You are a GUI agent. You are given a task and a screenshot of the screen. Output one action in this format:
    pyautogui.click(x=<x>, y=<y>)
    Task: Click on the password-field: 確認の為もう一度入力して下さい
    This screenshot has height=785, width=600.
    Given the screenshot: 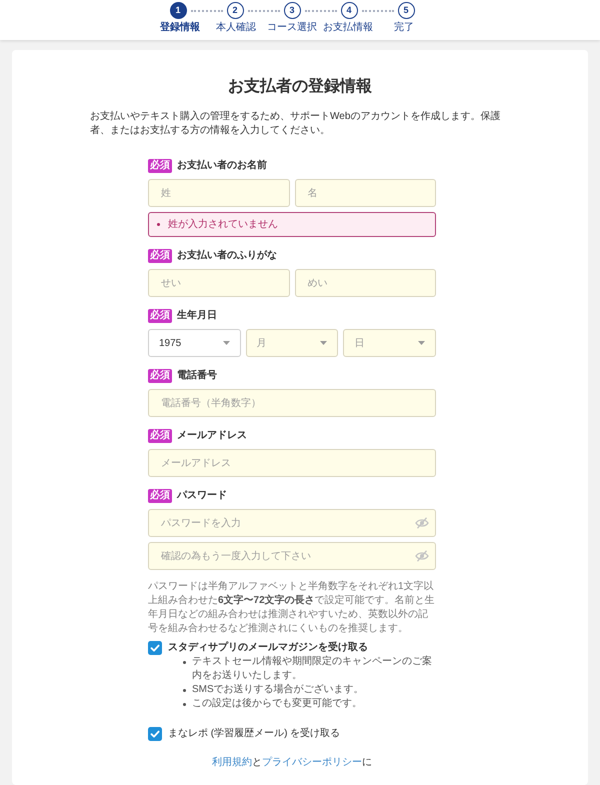 What is the action you would take?
    pyautogui.click(x=292, y=556)
    